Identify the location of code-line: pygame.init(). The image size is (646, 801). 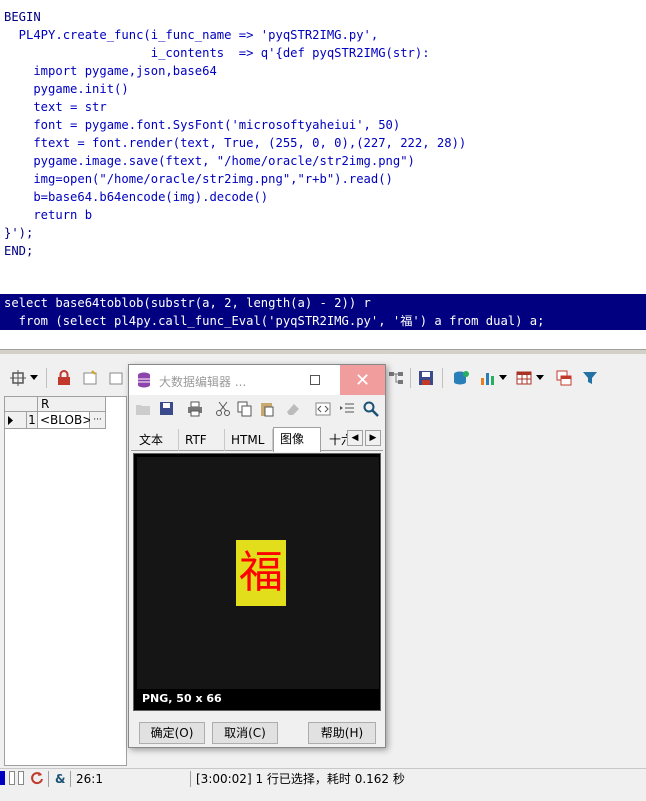
(66, 89).